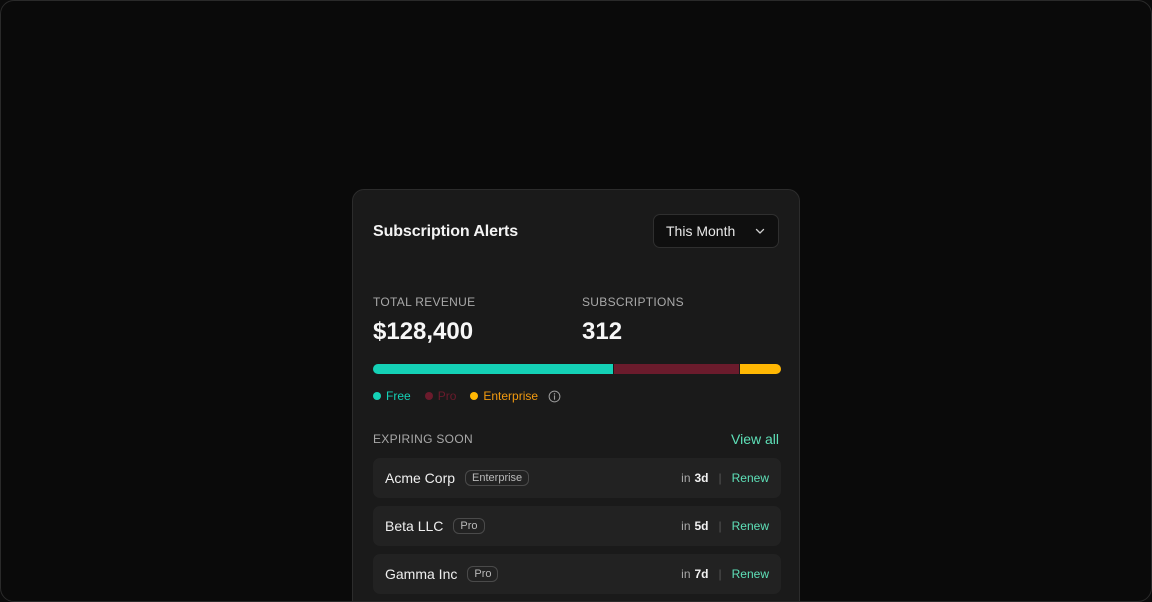 Image resolution: width=1152 pixels, height=602 pixels. I want to click on plan-distribution-bar, so click(577, 369).